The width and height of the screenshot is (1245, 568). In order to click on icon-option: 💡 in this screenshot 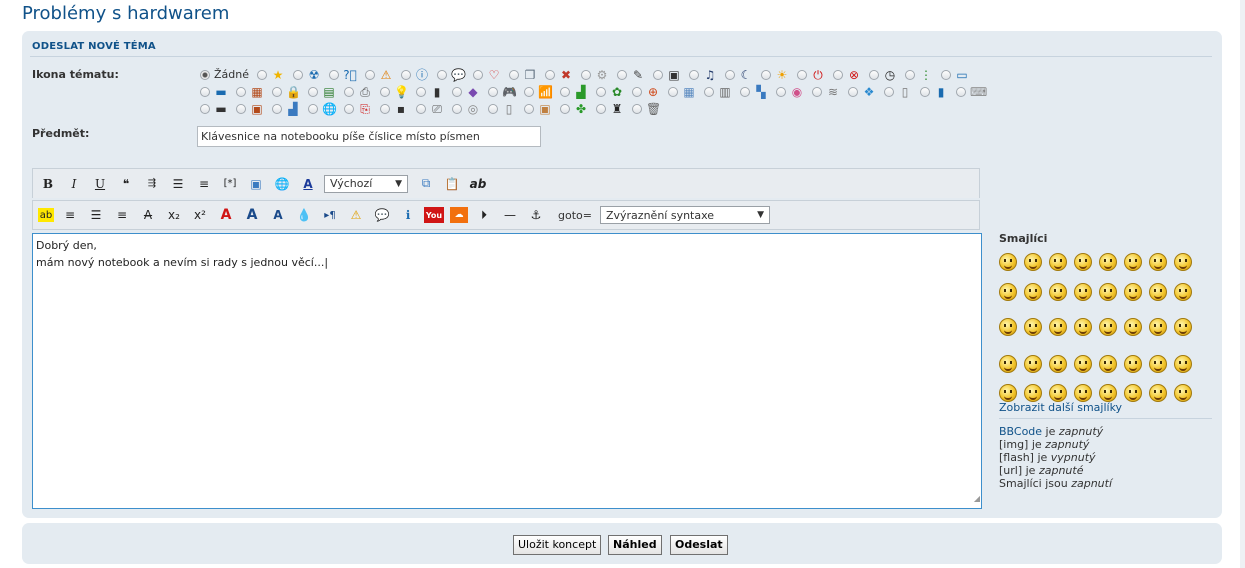, I will do `click(394, 92)`.